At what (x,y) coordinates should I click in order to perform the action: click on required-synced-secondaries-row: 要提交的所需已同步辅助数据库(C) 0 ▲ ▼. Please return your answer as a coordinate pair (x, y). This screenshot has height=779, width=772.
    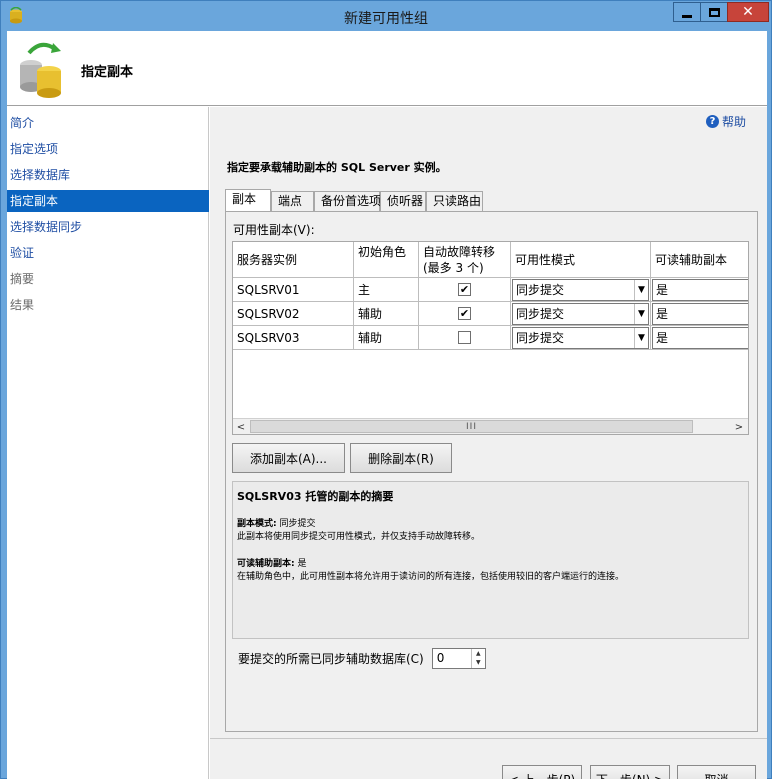
    Looking at the image, I should click on (362, 658).